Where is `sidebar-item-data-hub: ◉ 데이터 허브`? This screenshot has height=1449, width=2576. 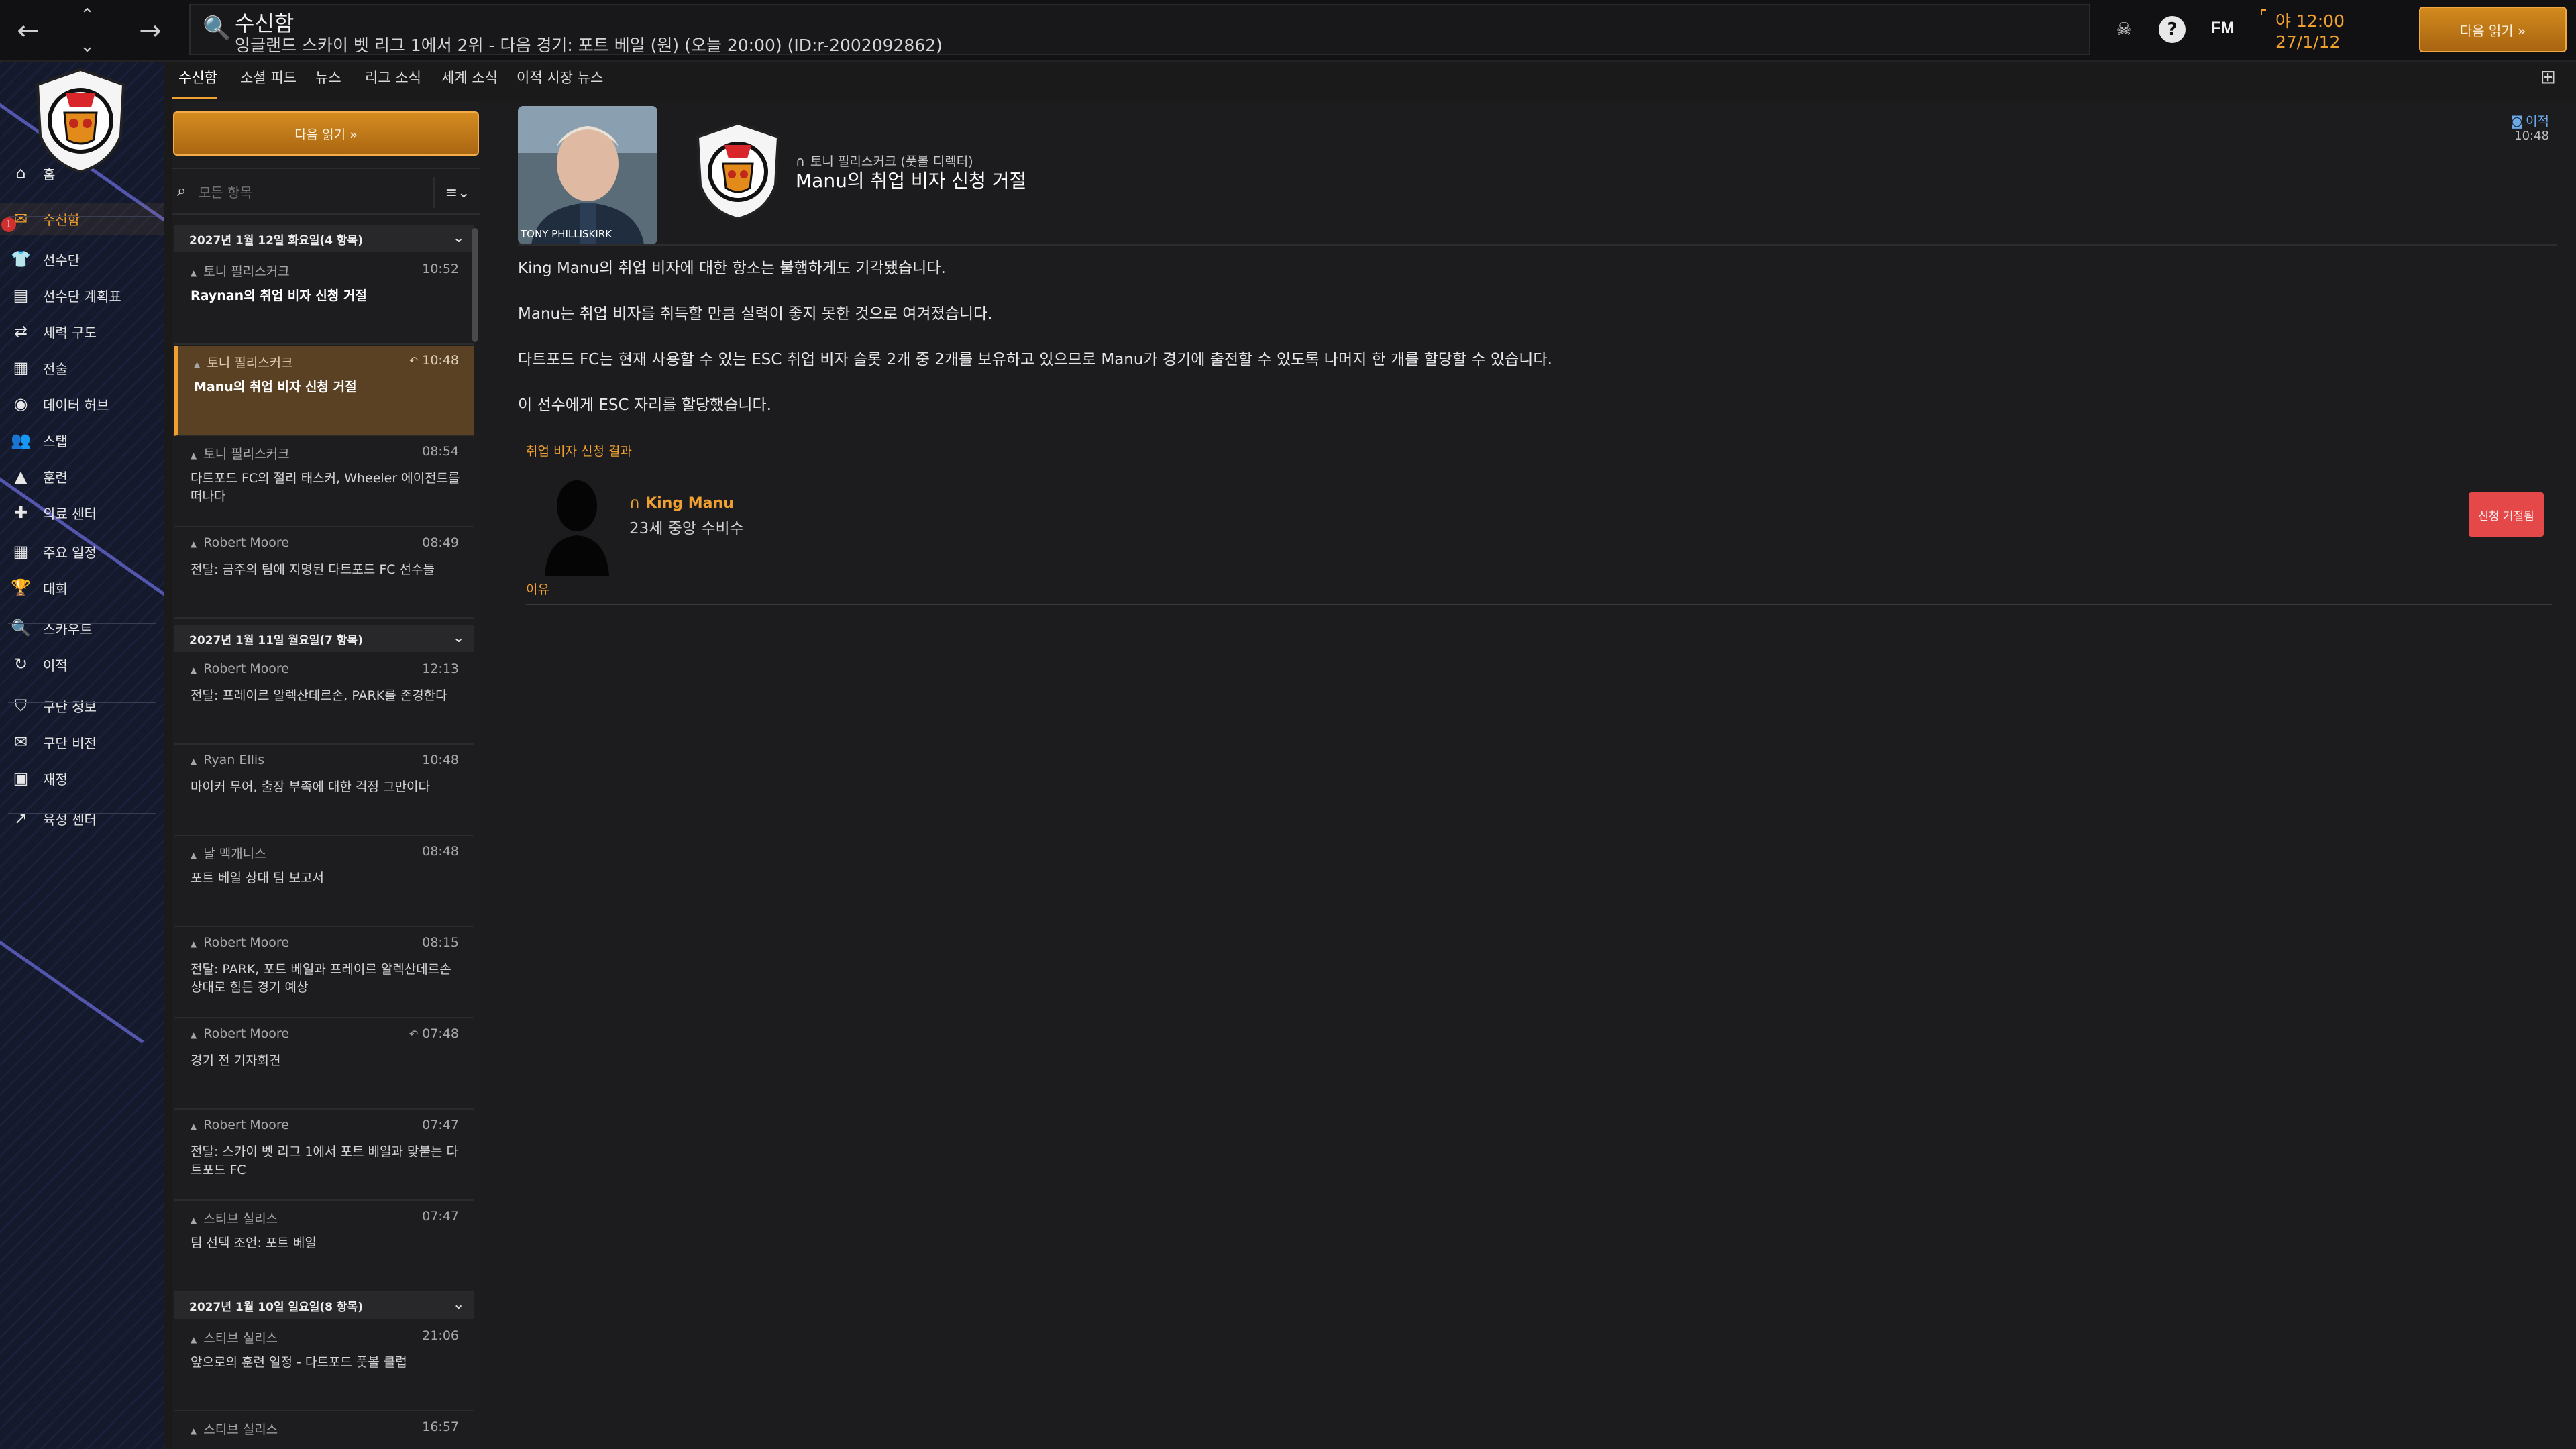
sidebar-item-data-hub: ◉ 데이터 허브 is located at coordinates (82, 404).